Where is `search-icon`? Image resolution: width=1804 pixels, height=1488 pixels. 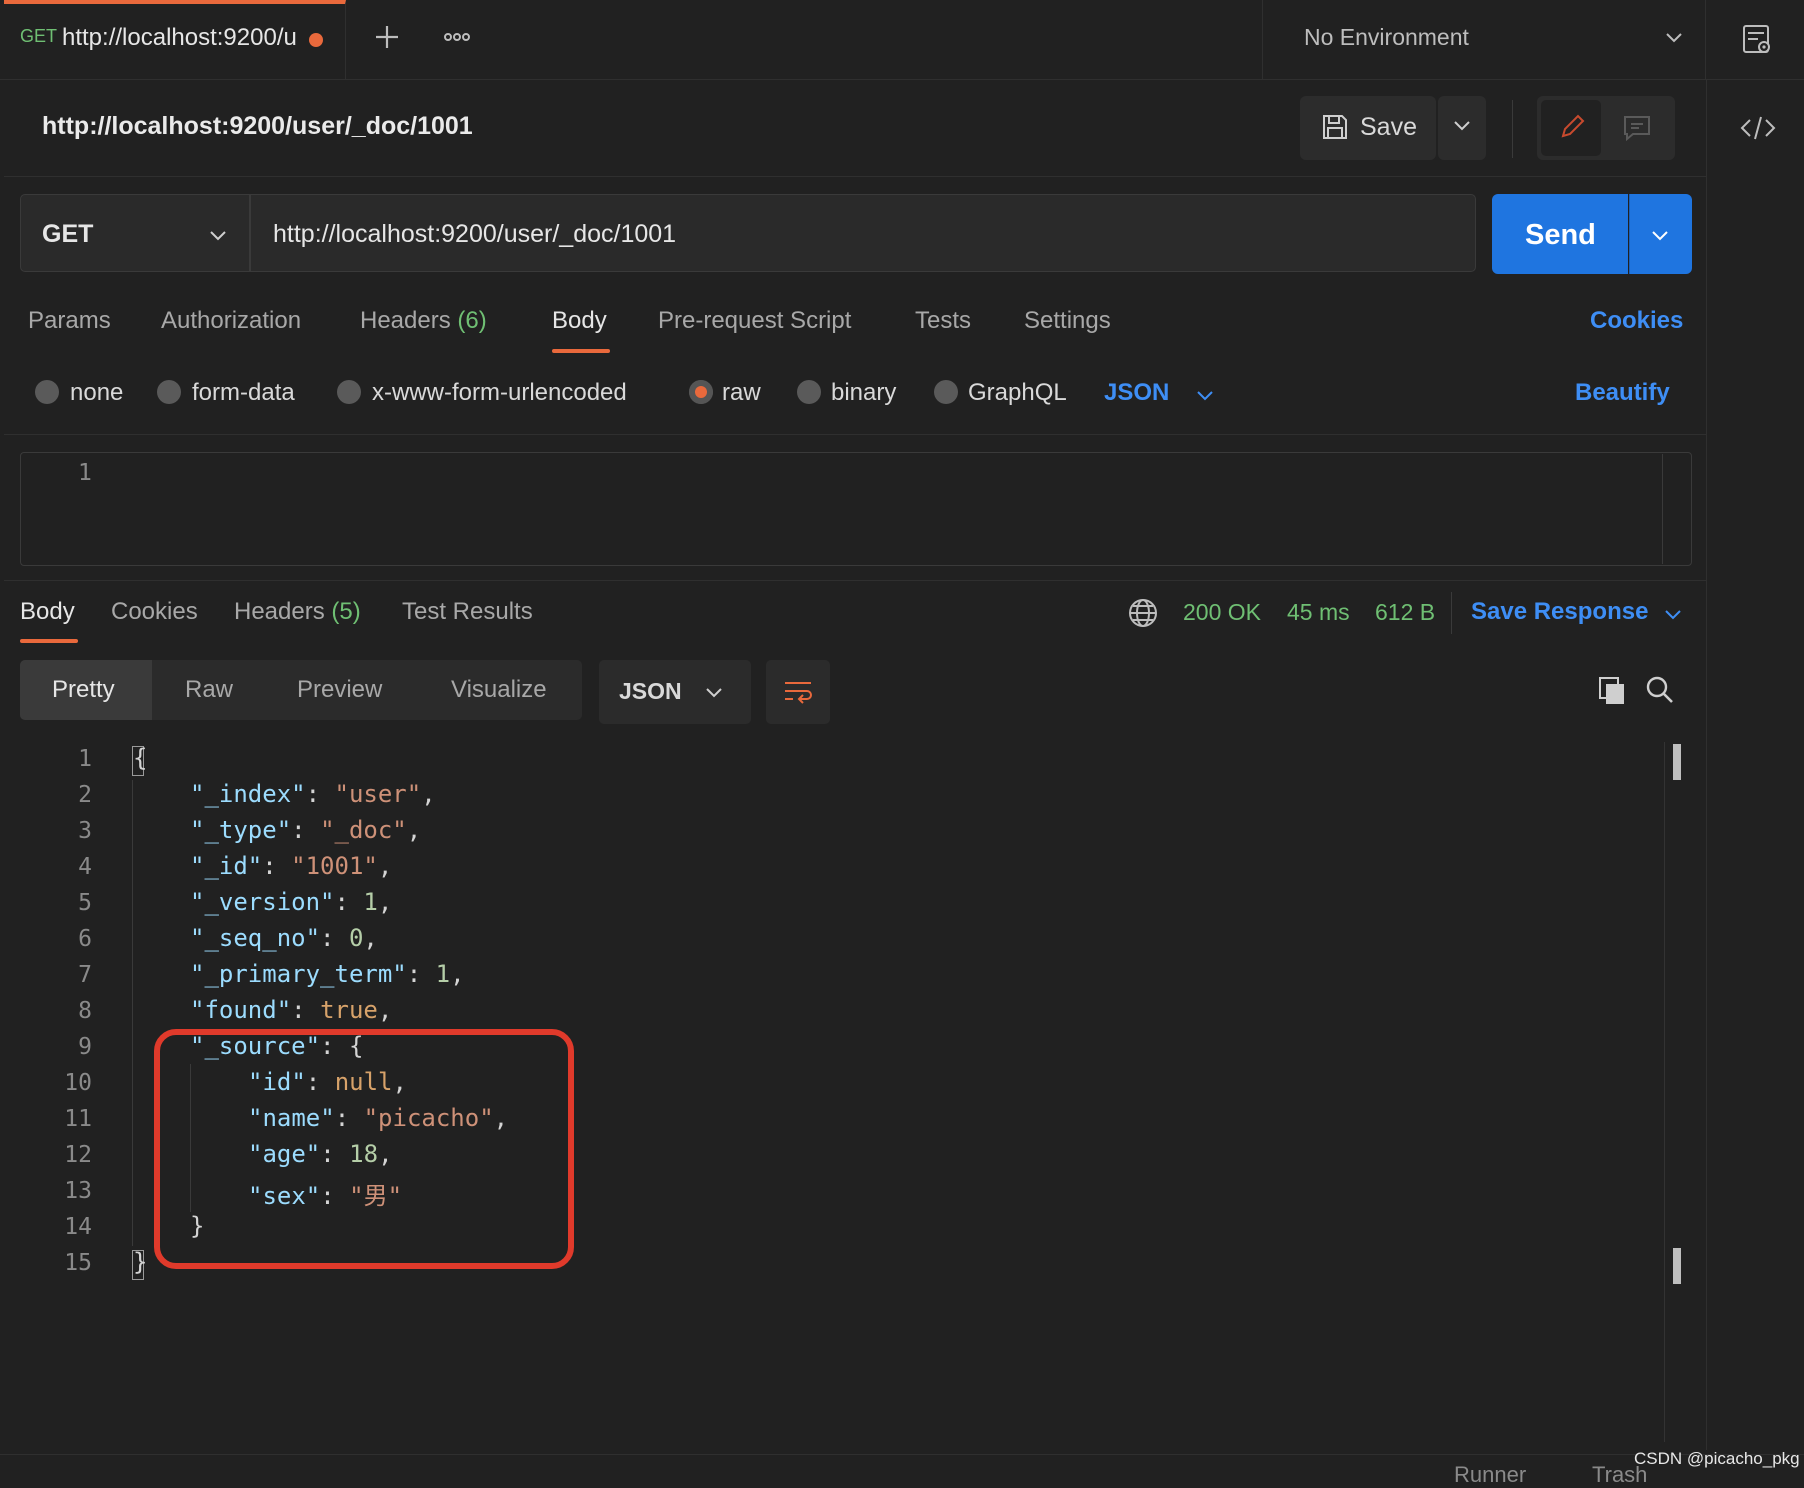
search-icon is located at coordinates (1660, 690).